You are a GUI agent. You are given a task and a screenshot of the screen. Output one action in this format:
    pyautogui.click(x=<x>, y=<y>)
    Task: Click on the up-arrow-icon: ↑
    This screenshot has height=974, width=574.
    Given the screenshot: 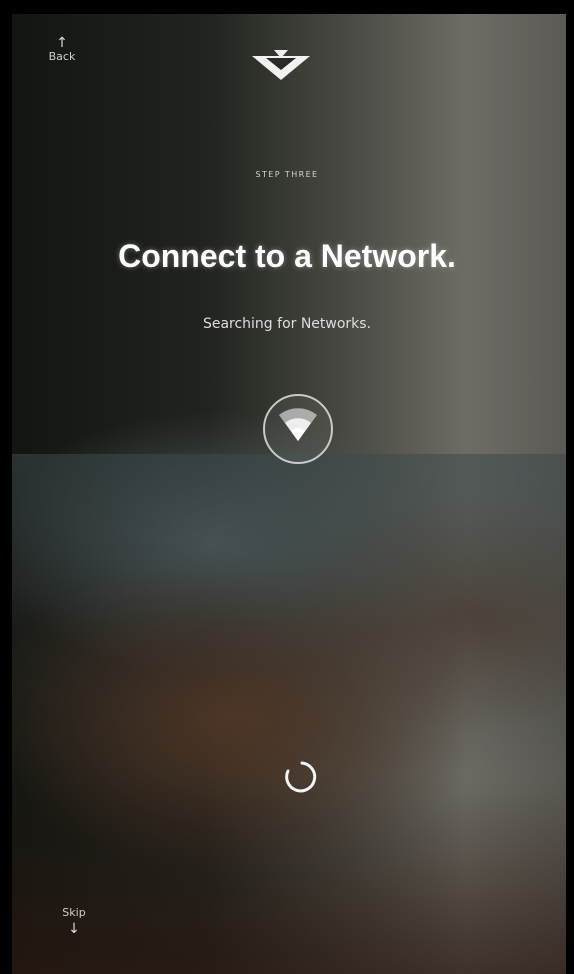 What is the action you would take?
    pyautogui.click(x=62, y=43)
    